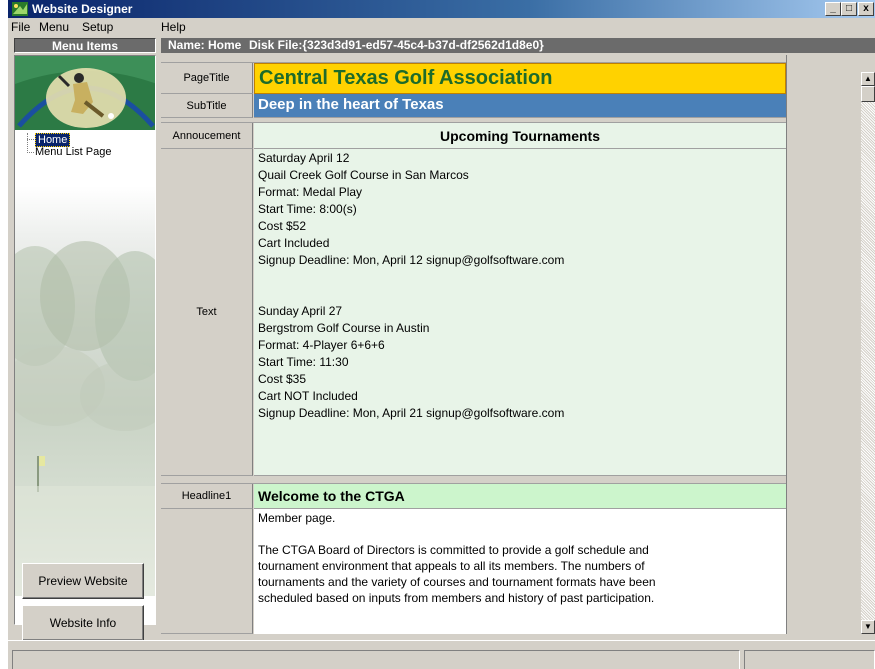 This screenshot has width=875, height=669. I want to click on website-designer-icon, so click(20, 9).